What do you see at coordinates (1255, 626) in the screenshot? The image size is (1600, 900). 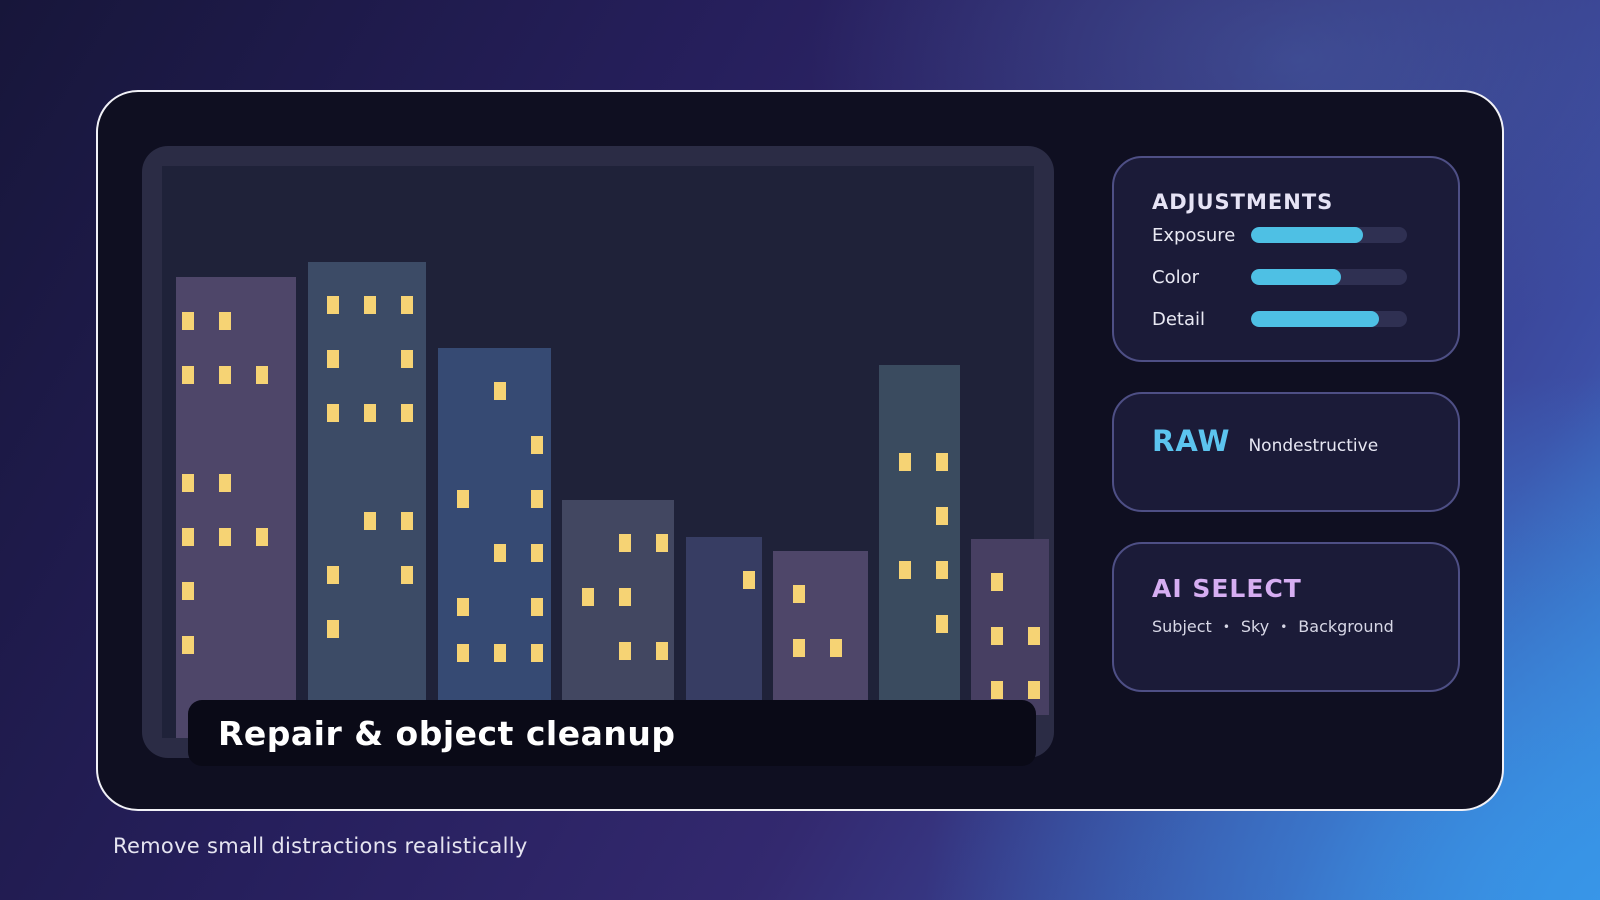 I see `tag-sky: Sky` at bounding box center [1255, 626].